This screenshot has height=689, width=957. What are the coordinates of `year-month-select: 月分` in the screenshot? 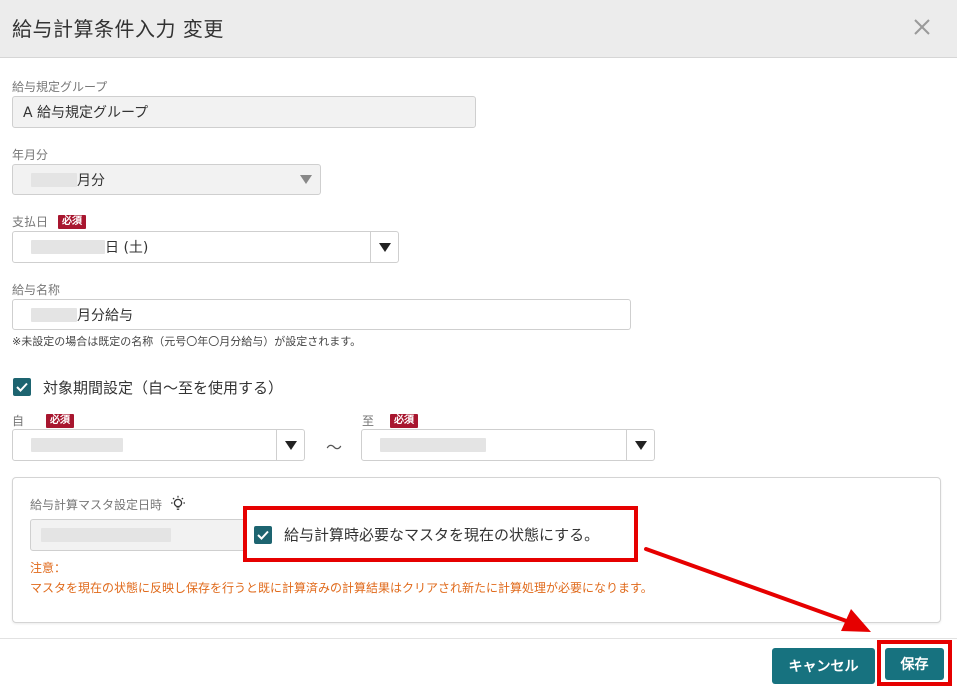 It's located at (166, 179).